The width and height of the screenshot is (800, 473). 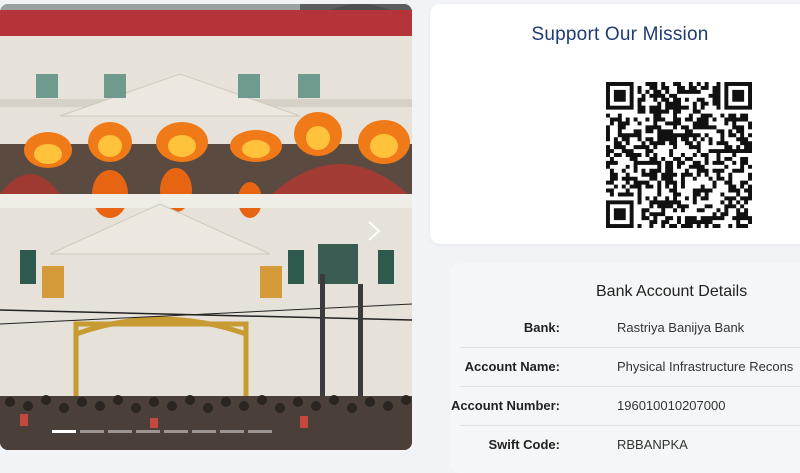 What do you see at coordinates (672, 291) in the screenshot?
I see `bank-details-title: Bank Account Details` at bounding box center [672, 291].